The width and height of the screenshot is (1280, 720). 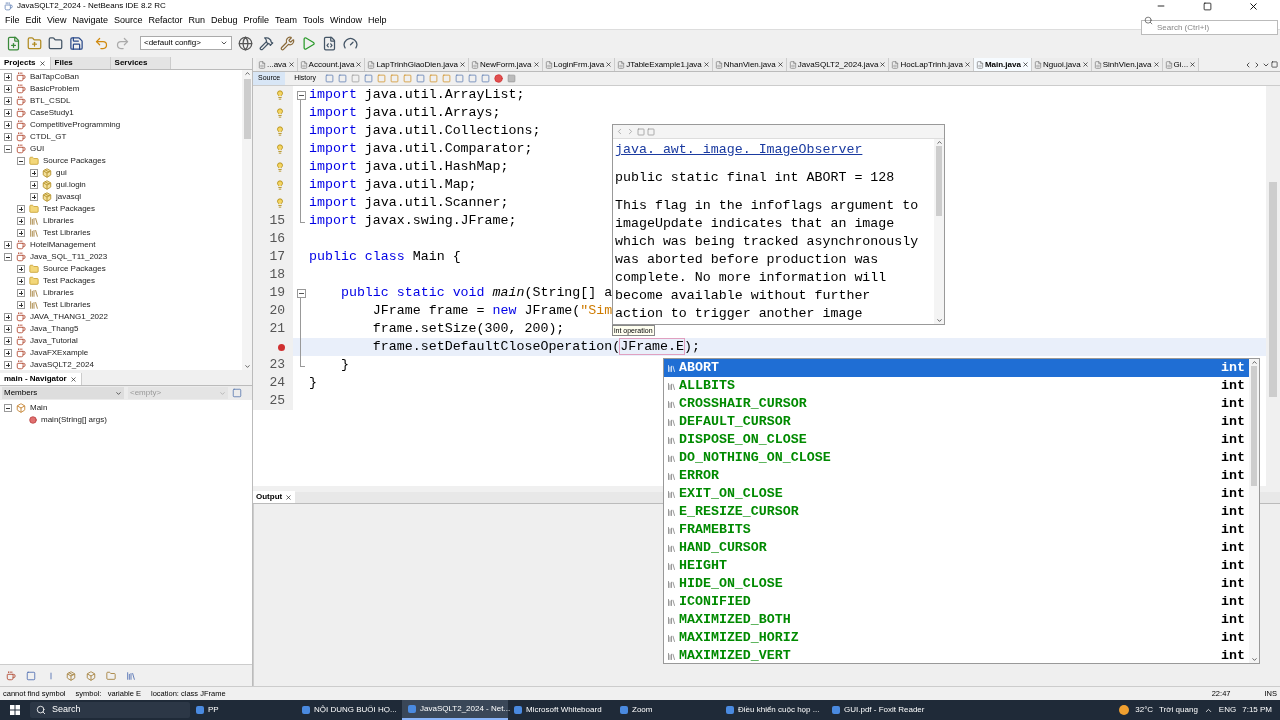 What do you see at coordinates (90, 20) in the screenshot?
I see `menu-item: Navigate` at bounding box center [90, 20].